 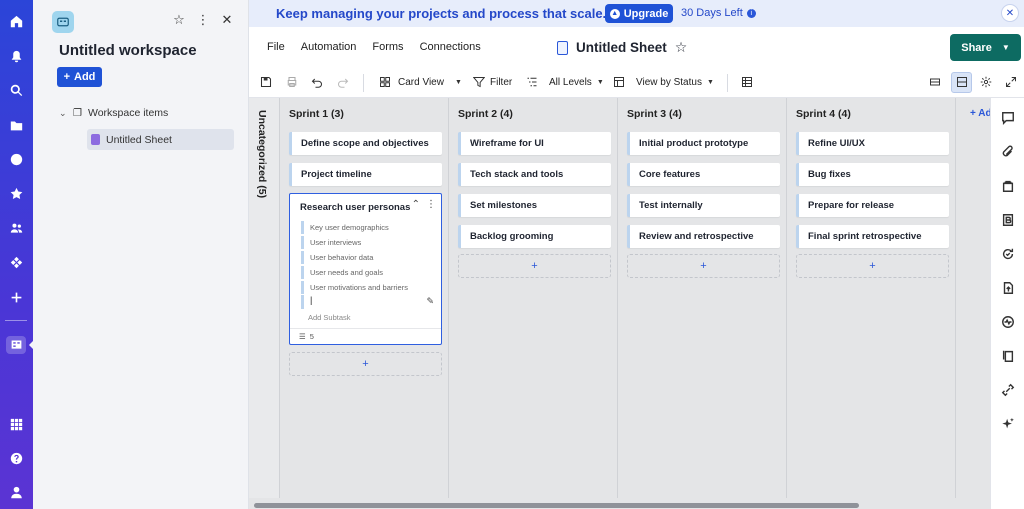 I want to click on plus-icon, so click(x=16, y=297).